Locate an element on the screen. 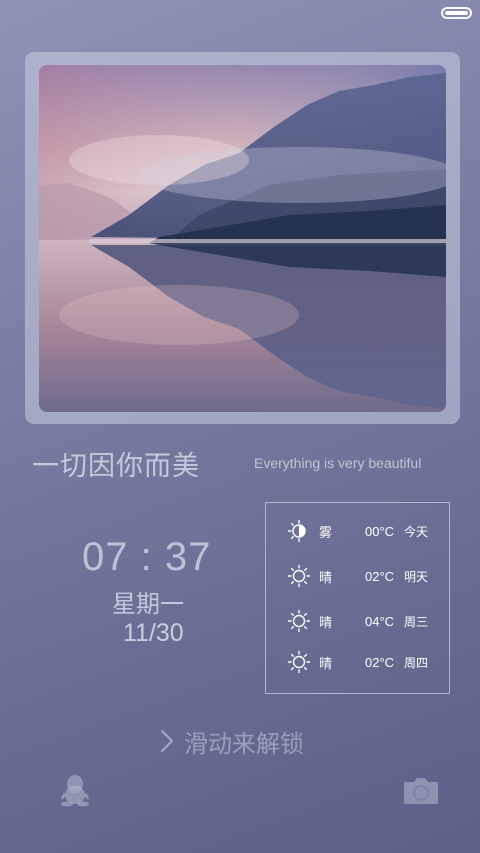 This screenshot has height=853, width=480. weather-condition: 雾 is located at coordinates (326, 533).